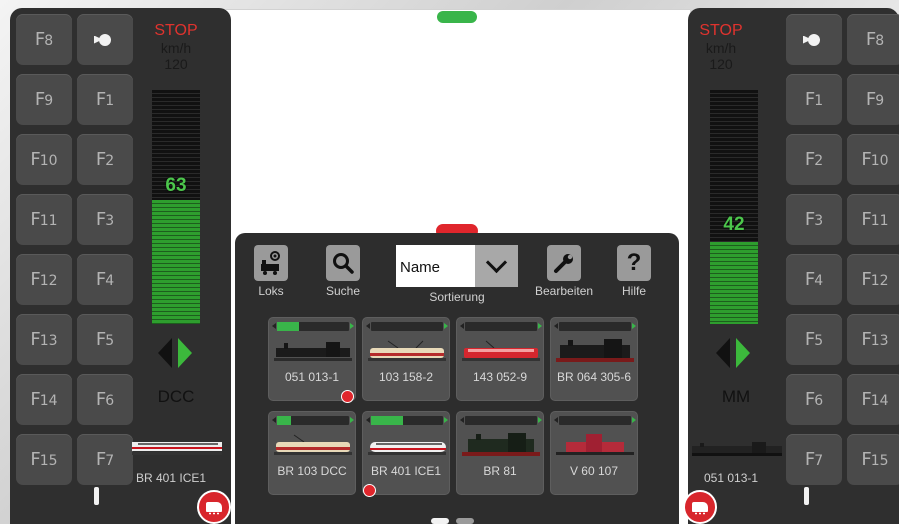  What do you see at coordinates (369, 490) in the screenshot?
I see `active-indicator` at bounding box center [369, 490].